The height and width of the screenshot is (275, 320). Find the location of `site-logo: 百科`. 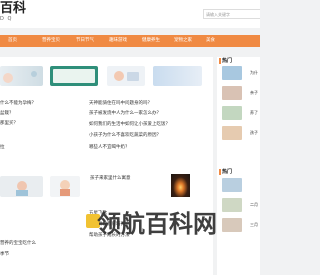

site-logo: 百科 is located at coordinates (13, 9).